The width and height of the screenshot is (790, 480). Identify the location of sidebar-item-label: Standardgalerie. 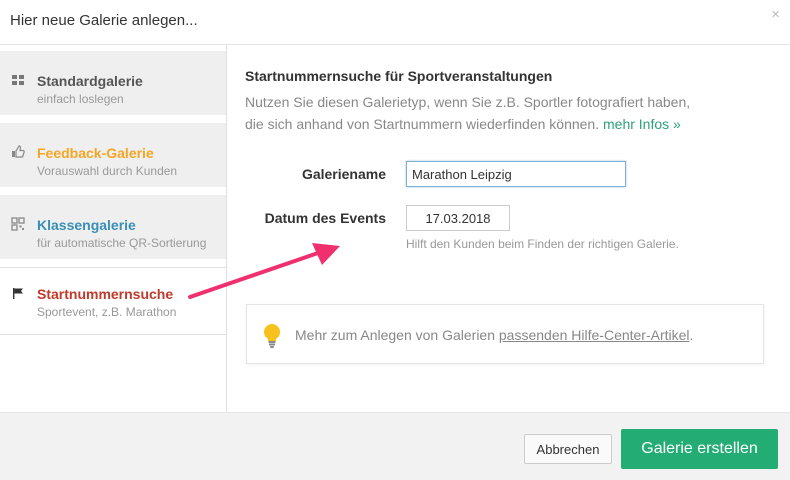
(90, 81).